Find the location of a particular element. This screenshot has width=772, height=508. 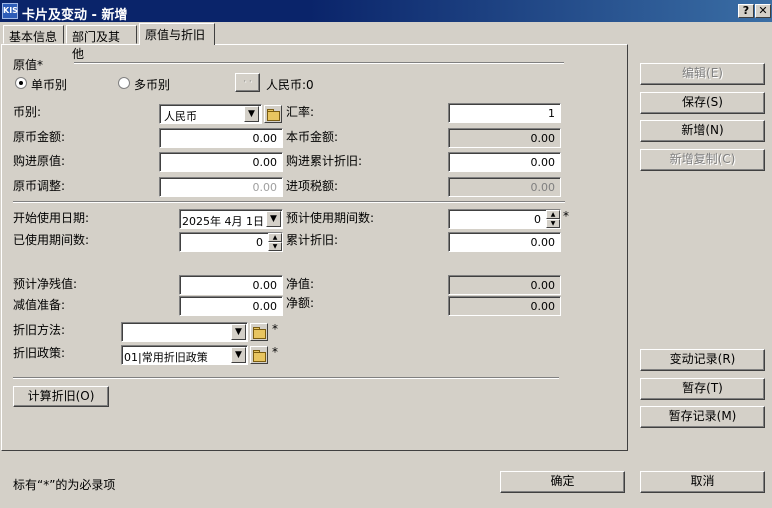

currency-detail-button: · · is located at coordinates (247, 82).